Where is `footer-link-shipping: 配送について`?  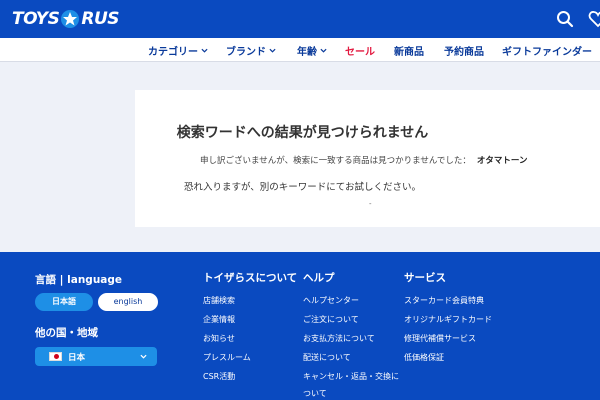 footer-link-shipping: 配送について is located at coordinates (327, 357).